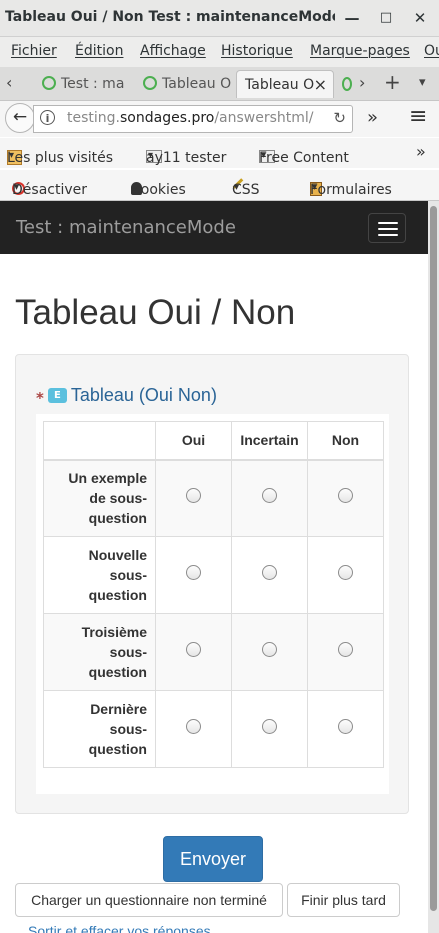  I want to click on tab-tableau-1: Tableau O, so click(187, 84).